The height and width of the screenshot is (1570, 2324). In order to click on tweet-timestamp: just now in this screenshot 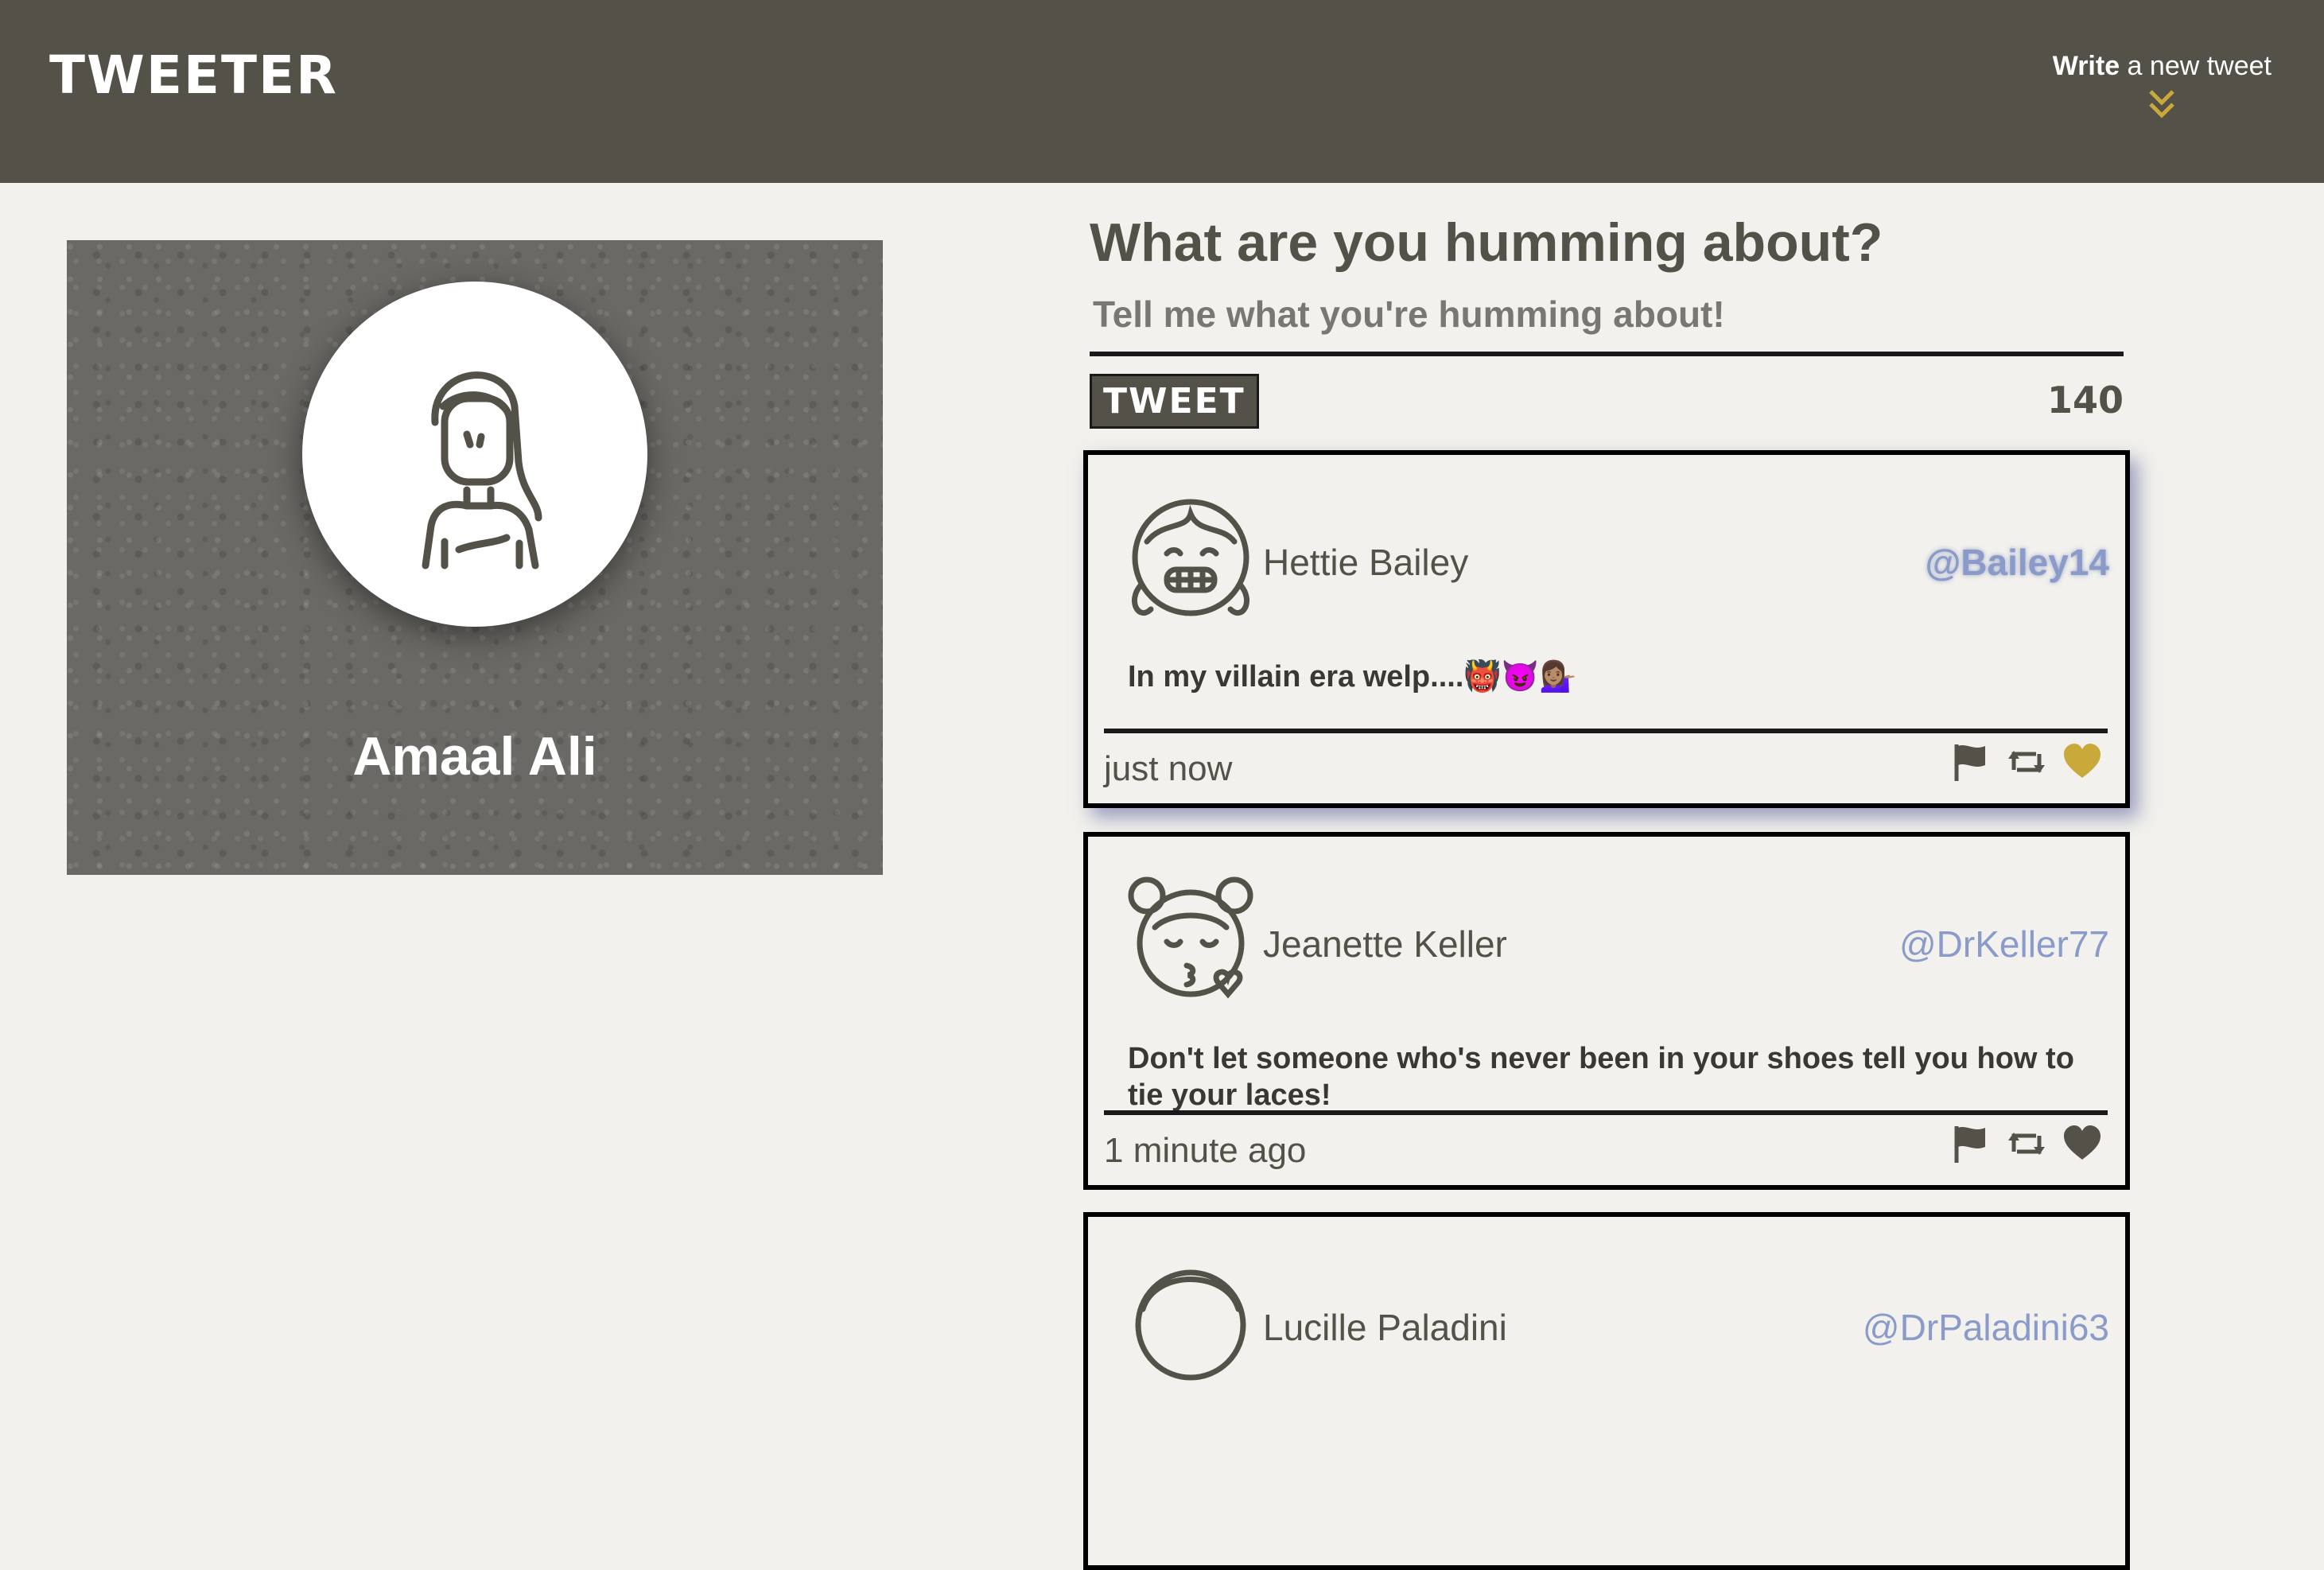, I will do `click(1168, 768)`.